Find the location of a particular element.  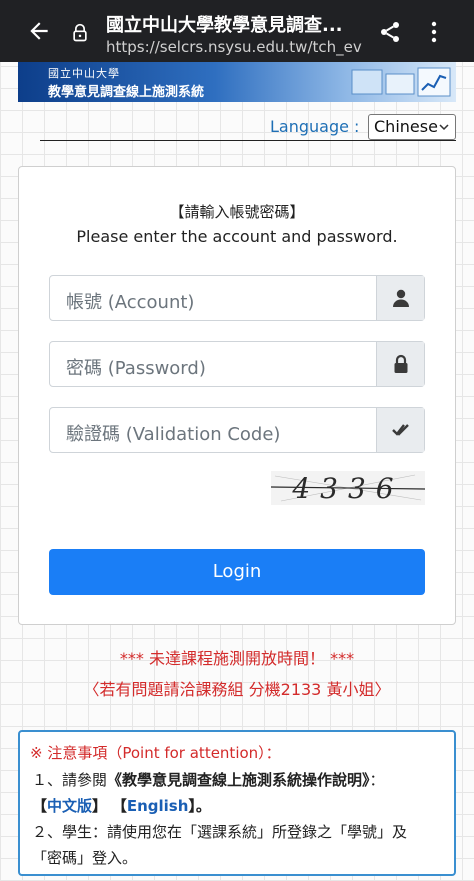

share-icon is located at coordinates (390, 32).